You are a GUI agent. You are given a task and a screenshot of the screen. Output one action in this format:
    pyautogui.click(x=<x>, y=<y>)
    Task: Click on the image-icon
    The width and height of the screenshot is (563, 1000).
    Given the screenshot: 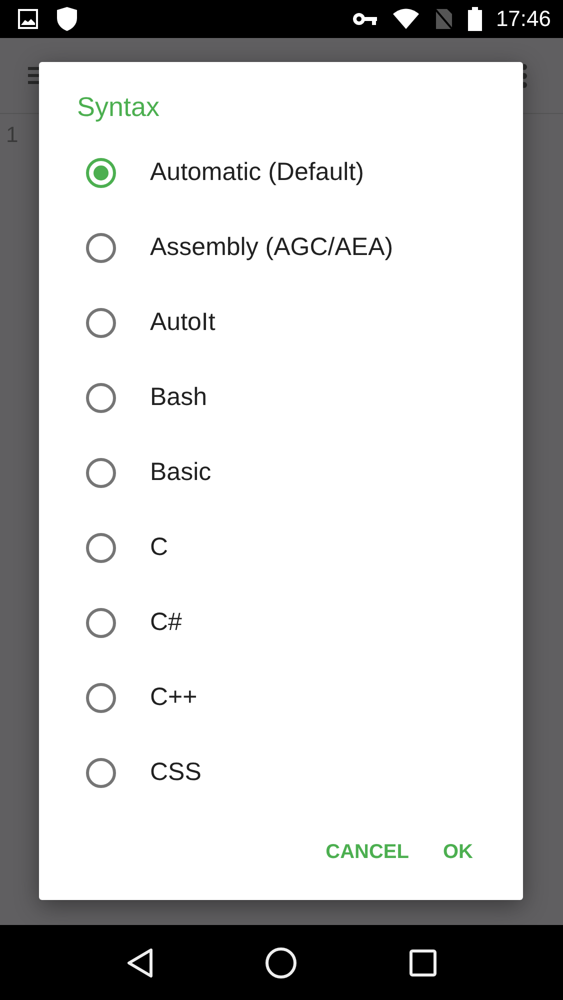 What is the action you would take?
    pyautogui.click(x=28, y=19)
    